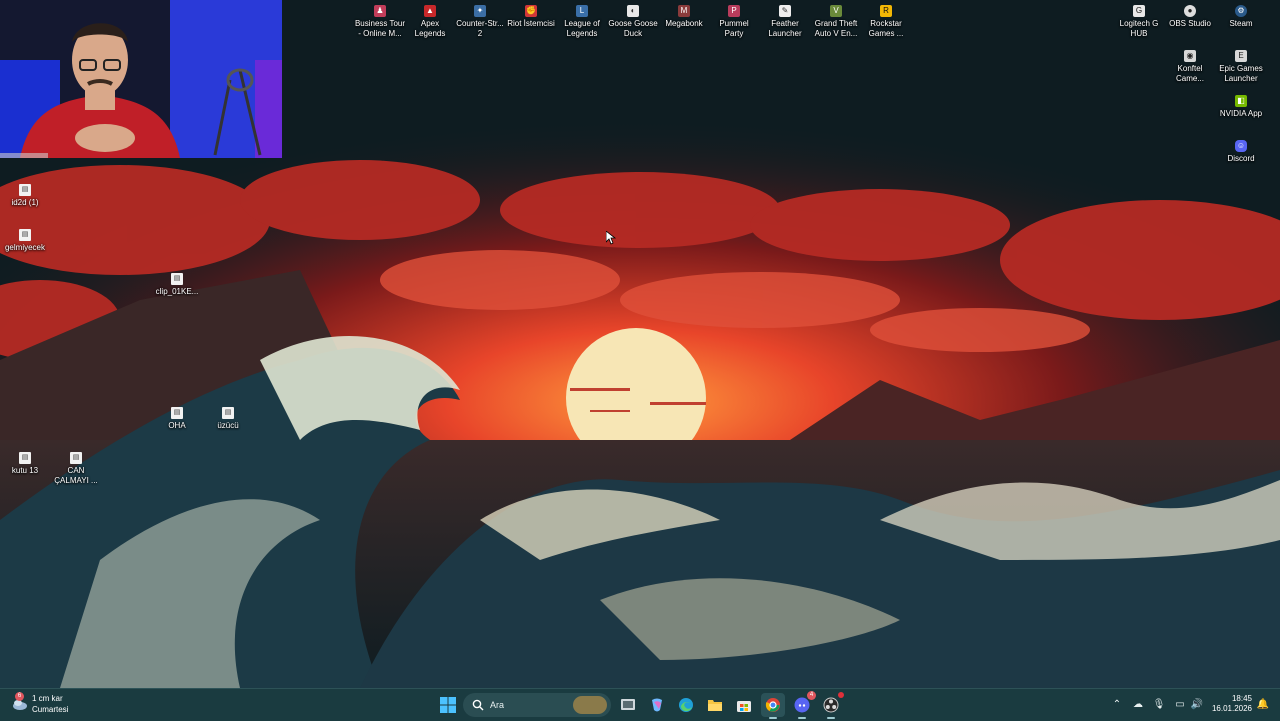  What do you see at coordinates (582, 22) in the screenshot?
I see `shortcut-league-of-legends: L League of Legends` at bounding box center [582, 22].